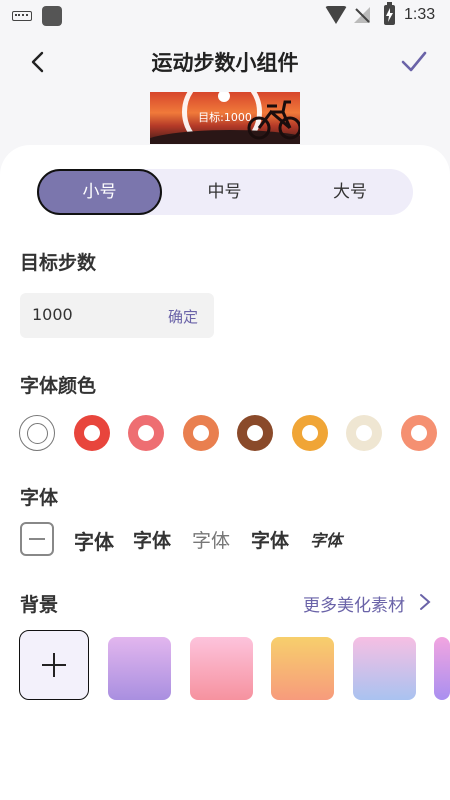 The width and height of the screenshot is (450, 800). Describe the element at coordinates (117, 315) in the screenshot. I see `target-steps-input: 1000 确定` at that location.